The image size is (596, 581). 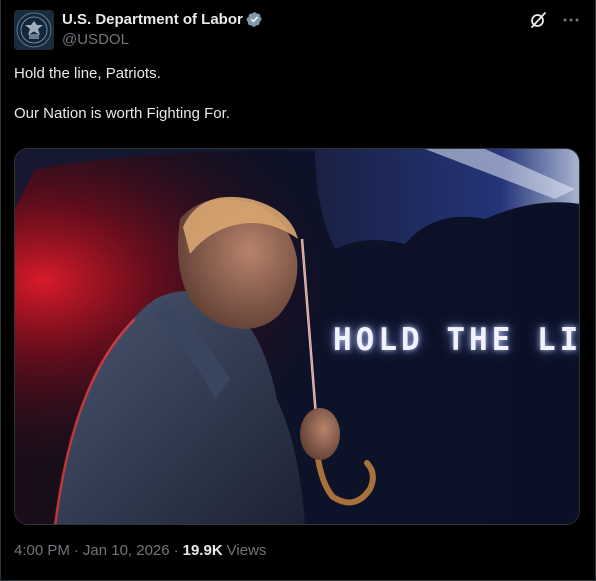 I want to click on views-label: Views, so click(x=246, y=550).